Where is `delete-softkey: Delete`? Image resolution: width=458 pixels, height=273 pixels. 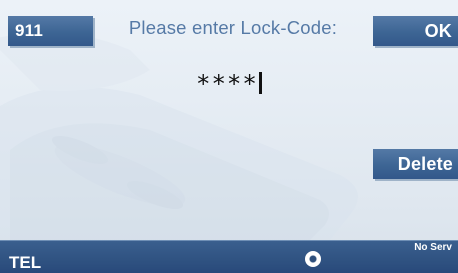 delete-softkey: Delete is located at coordinates (415, 164).